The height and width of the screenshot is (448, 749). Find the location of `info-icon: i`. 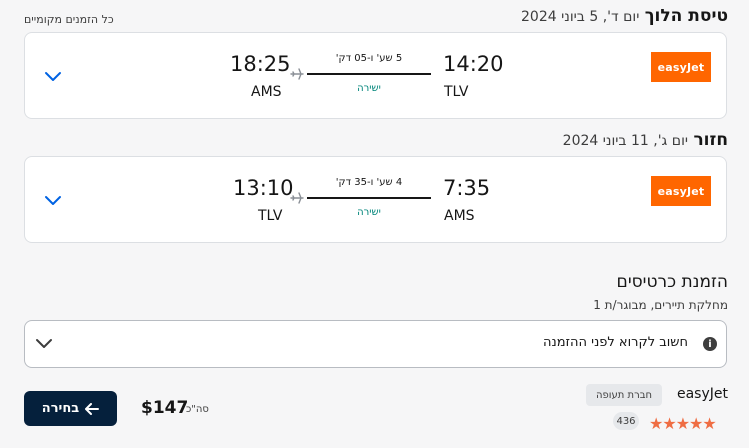

info-icon: i is located at coordinates (710, 344).